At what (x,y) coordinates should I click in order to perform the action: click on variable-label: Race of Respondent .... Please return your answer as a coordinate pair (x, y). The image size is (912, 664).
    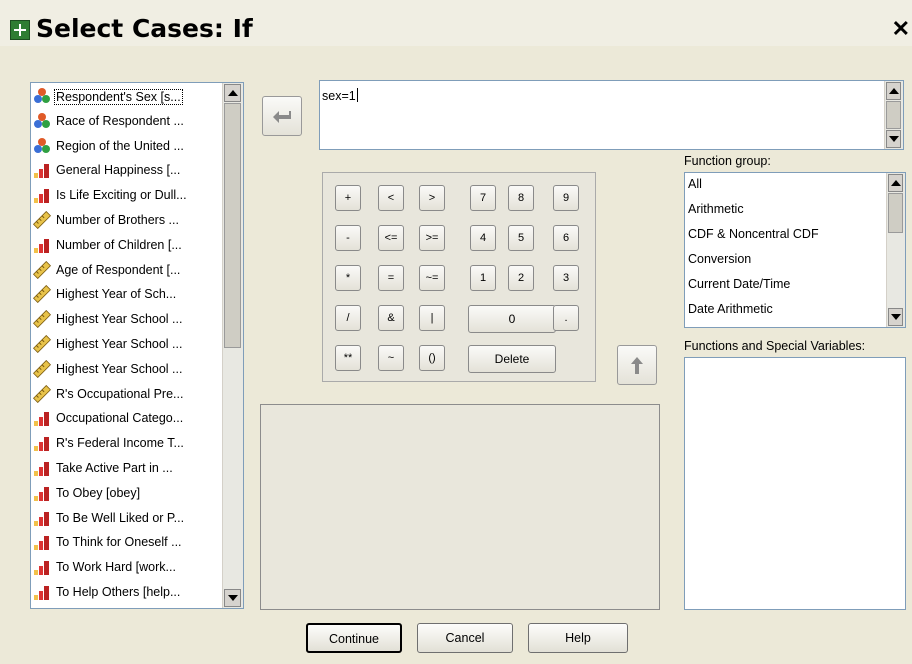
    Looking at the image, I should click on (120, 120).